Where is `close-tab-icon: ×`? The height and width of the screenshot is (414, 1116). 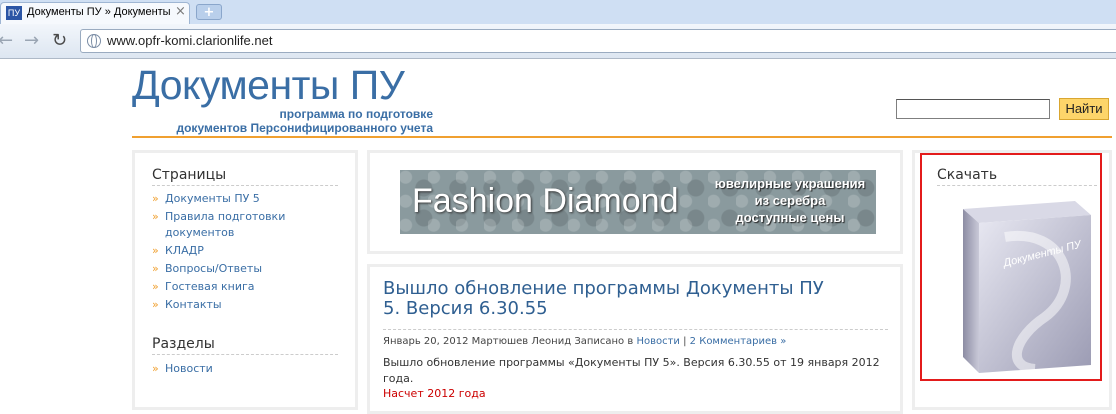
close-tab-icon: × is located at coordinates (180, 12).